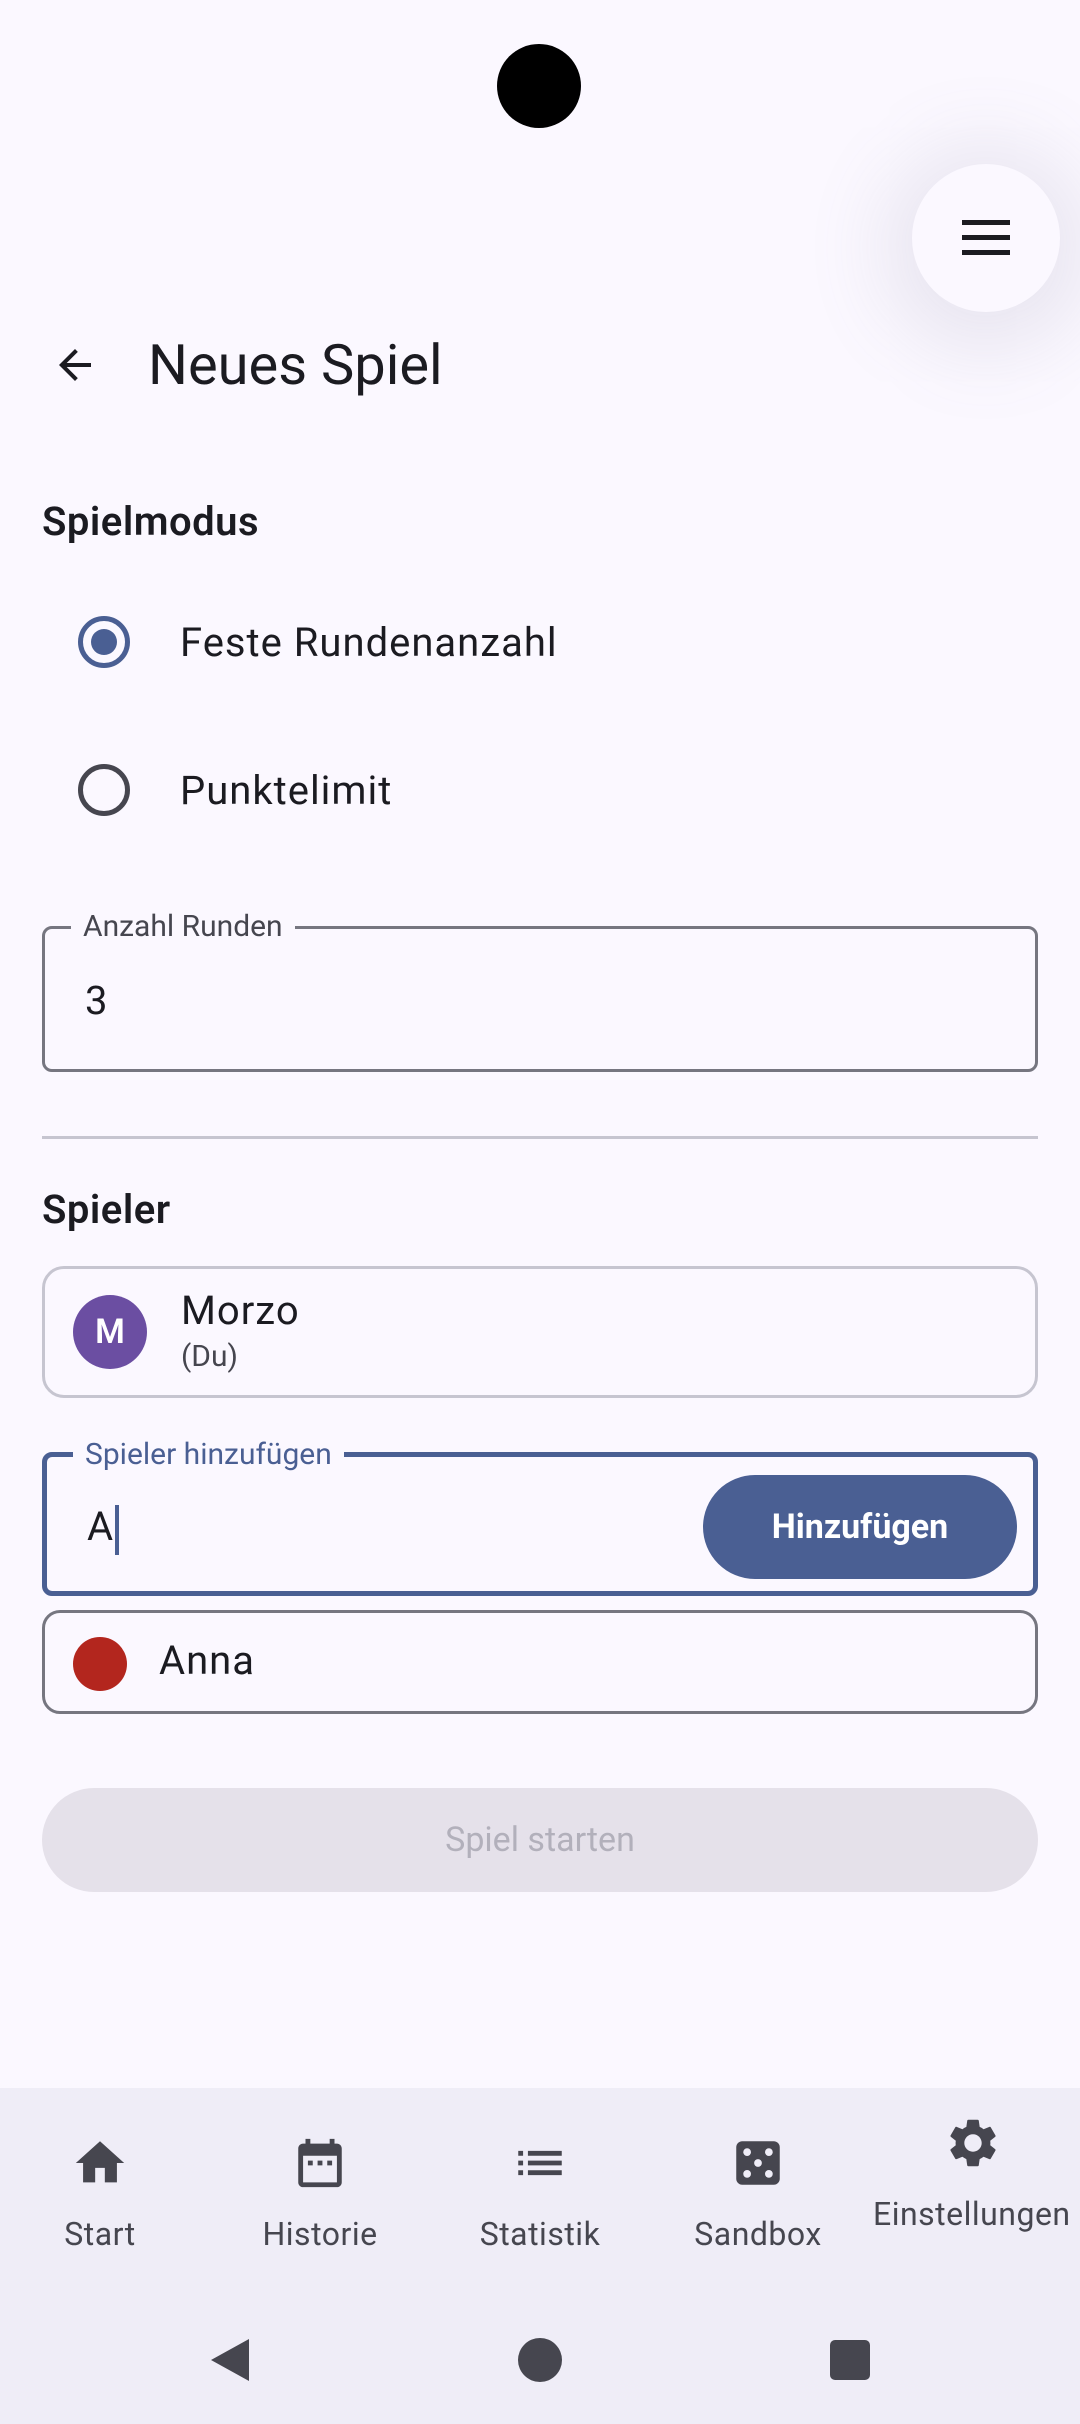  I want to click on back-button, so click(75, 365).